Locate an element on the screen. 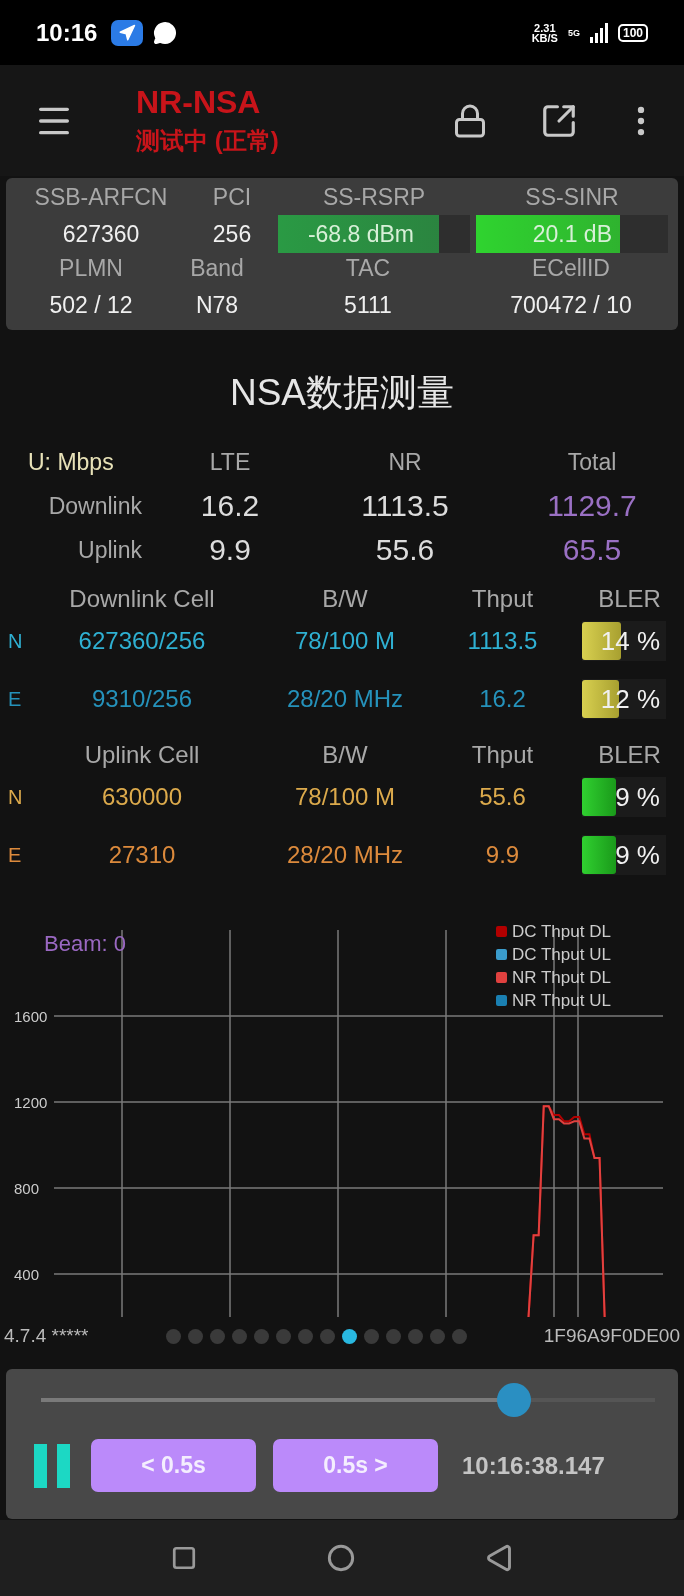 This screenshot has width=684, height=1596. network-type: 5G is located at coordinates (573, 32).